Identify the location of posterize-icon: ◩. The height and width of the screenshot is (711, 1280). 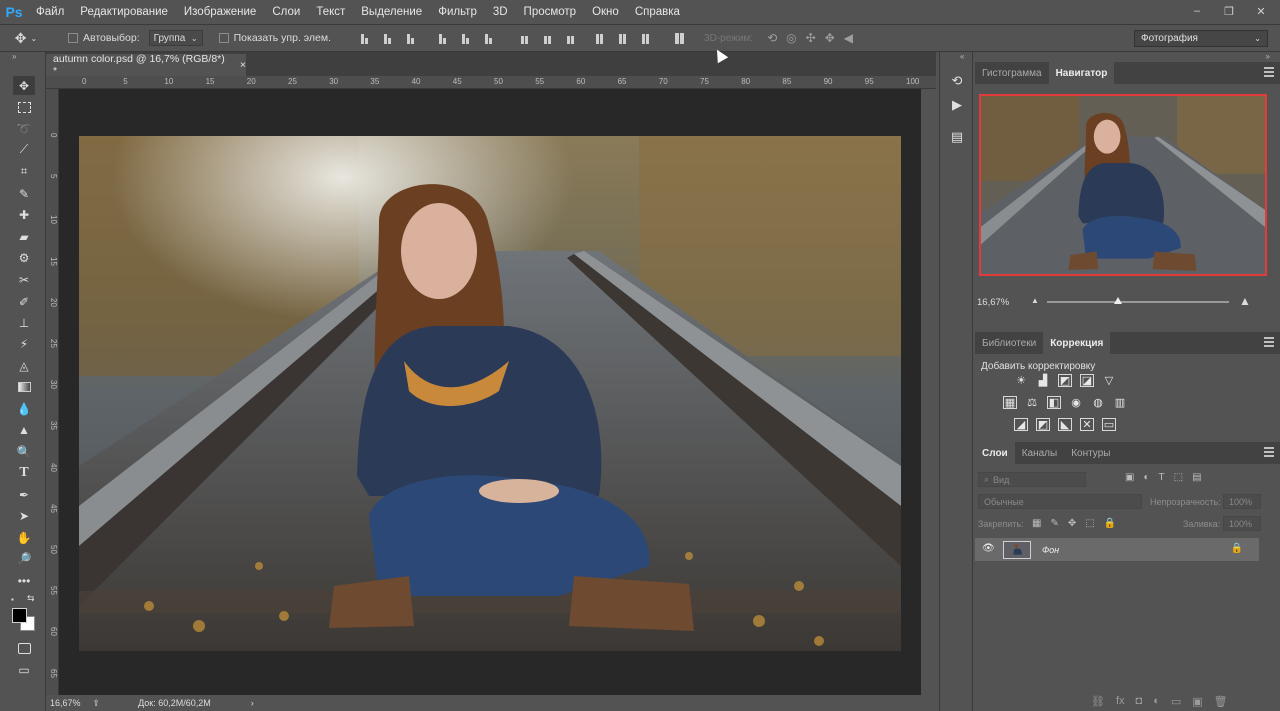
(1043, 424).